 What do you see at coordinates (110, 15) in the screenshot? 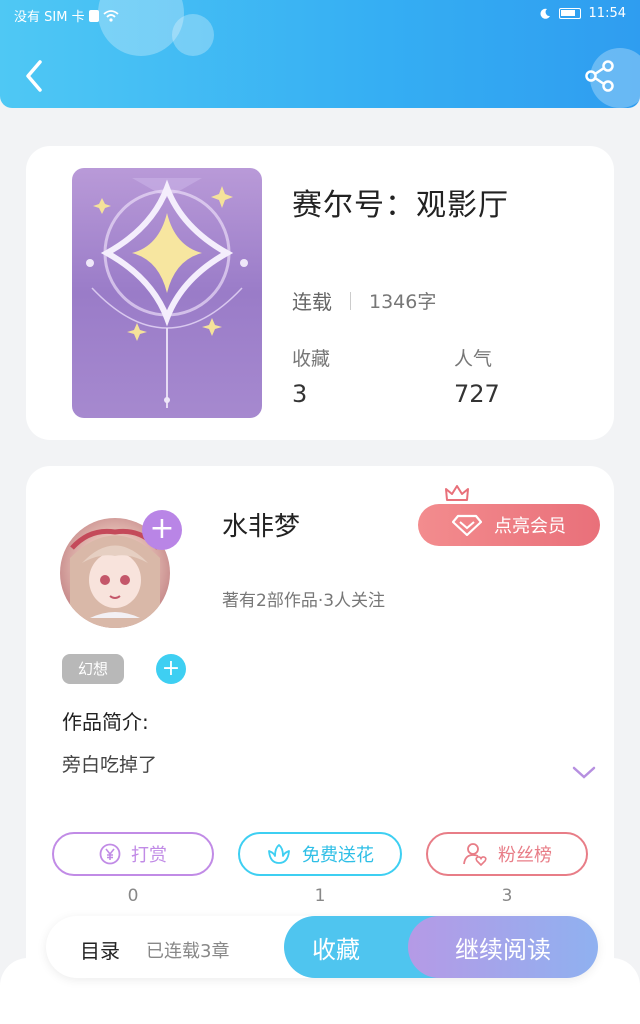
I see `wifi-icon` at bounding box center [110, 15].